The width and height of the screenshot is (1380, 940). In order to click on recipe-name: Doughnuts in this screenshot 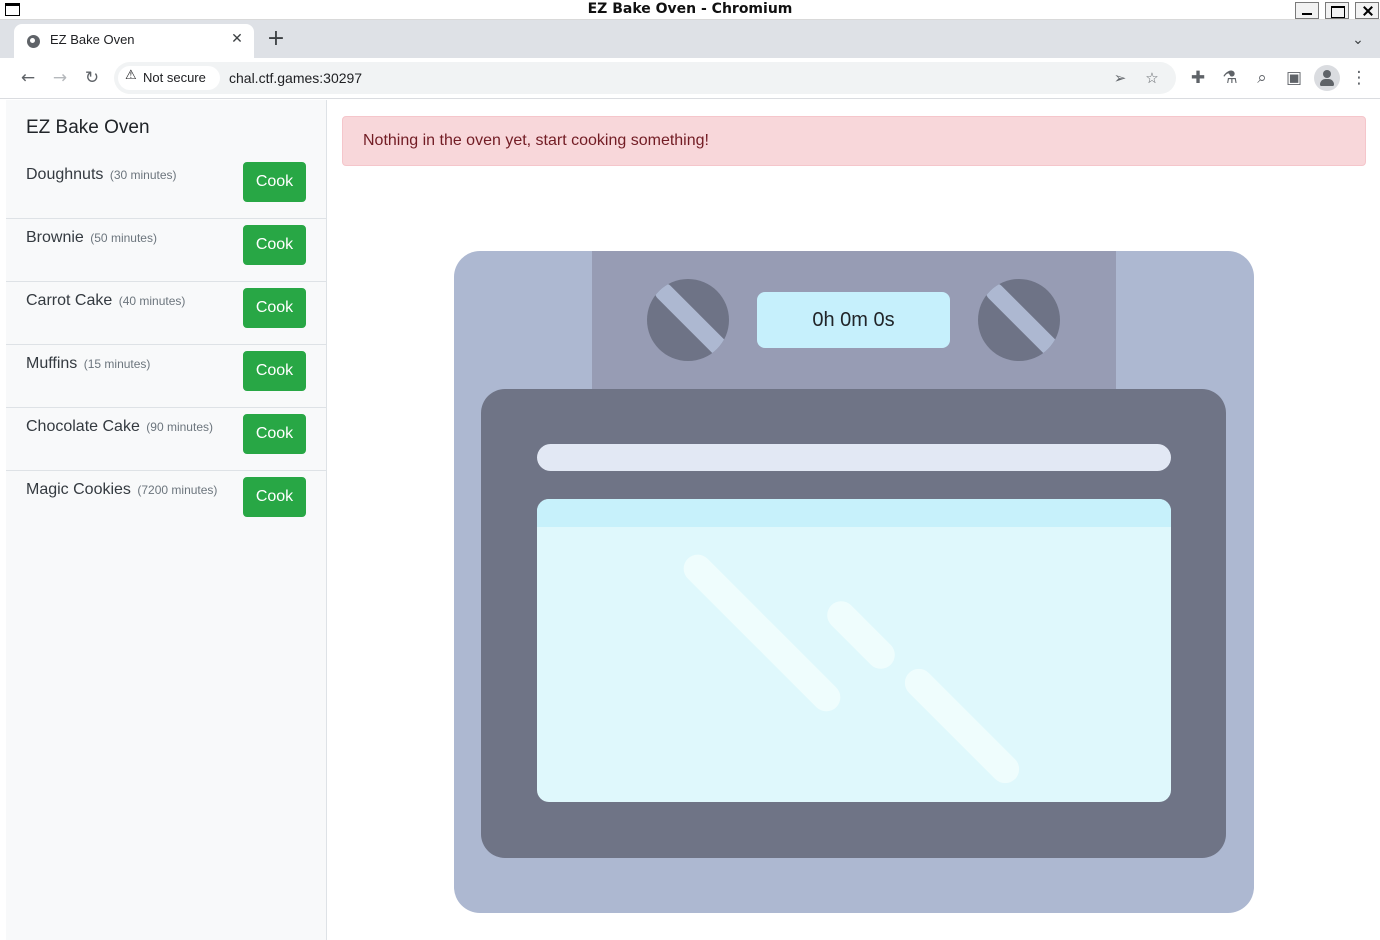, I will do `click(65, 174)`.